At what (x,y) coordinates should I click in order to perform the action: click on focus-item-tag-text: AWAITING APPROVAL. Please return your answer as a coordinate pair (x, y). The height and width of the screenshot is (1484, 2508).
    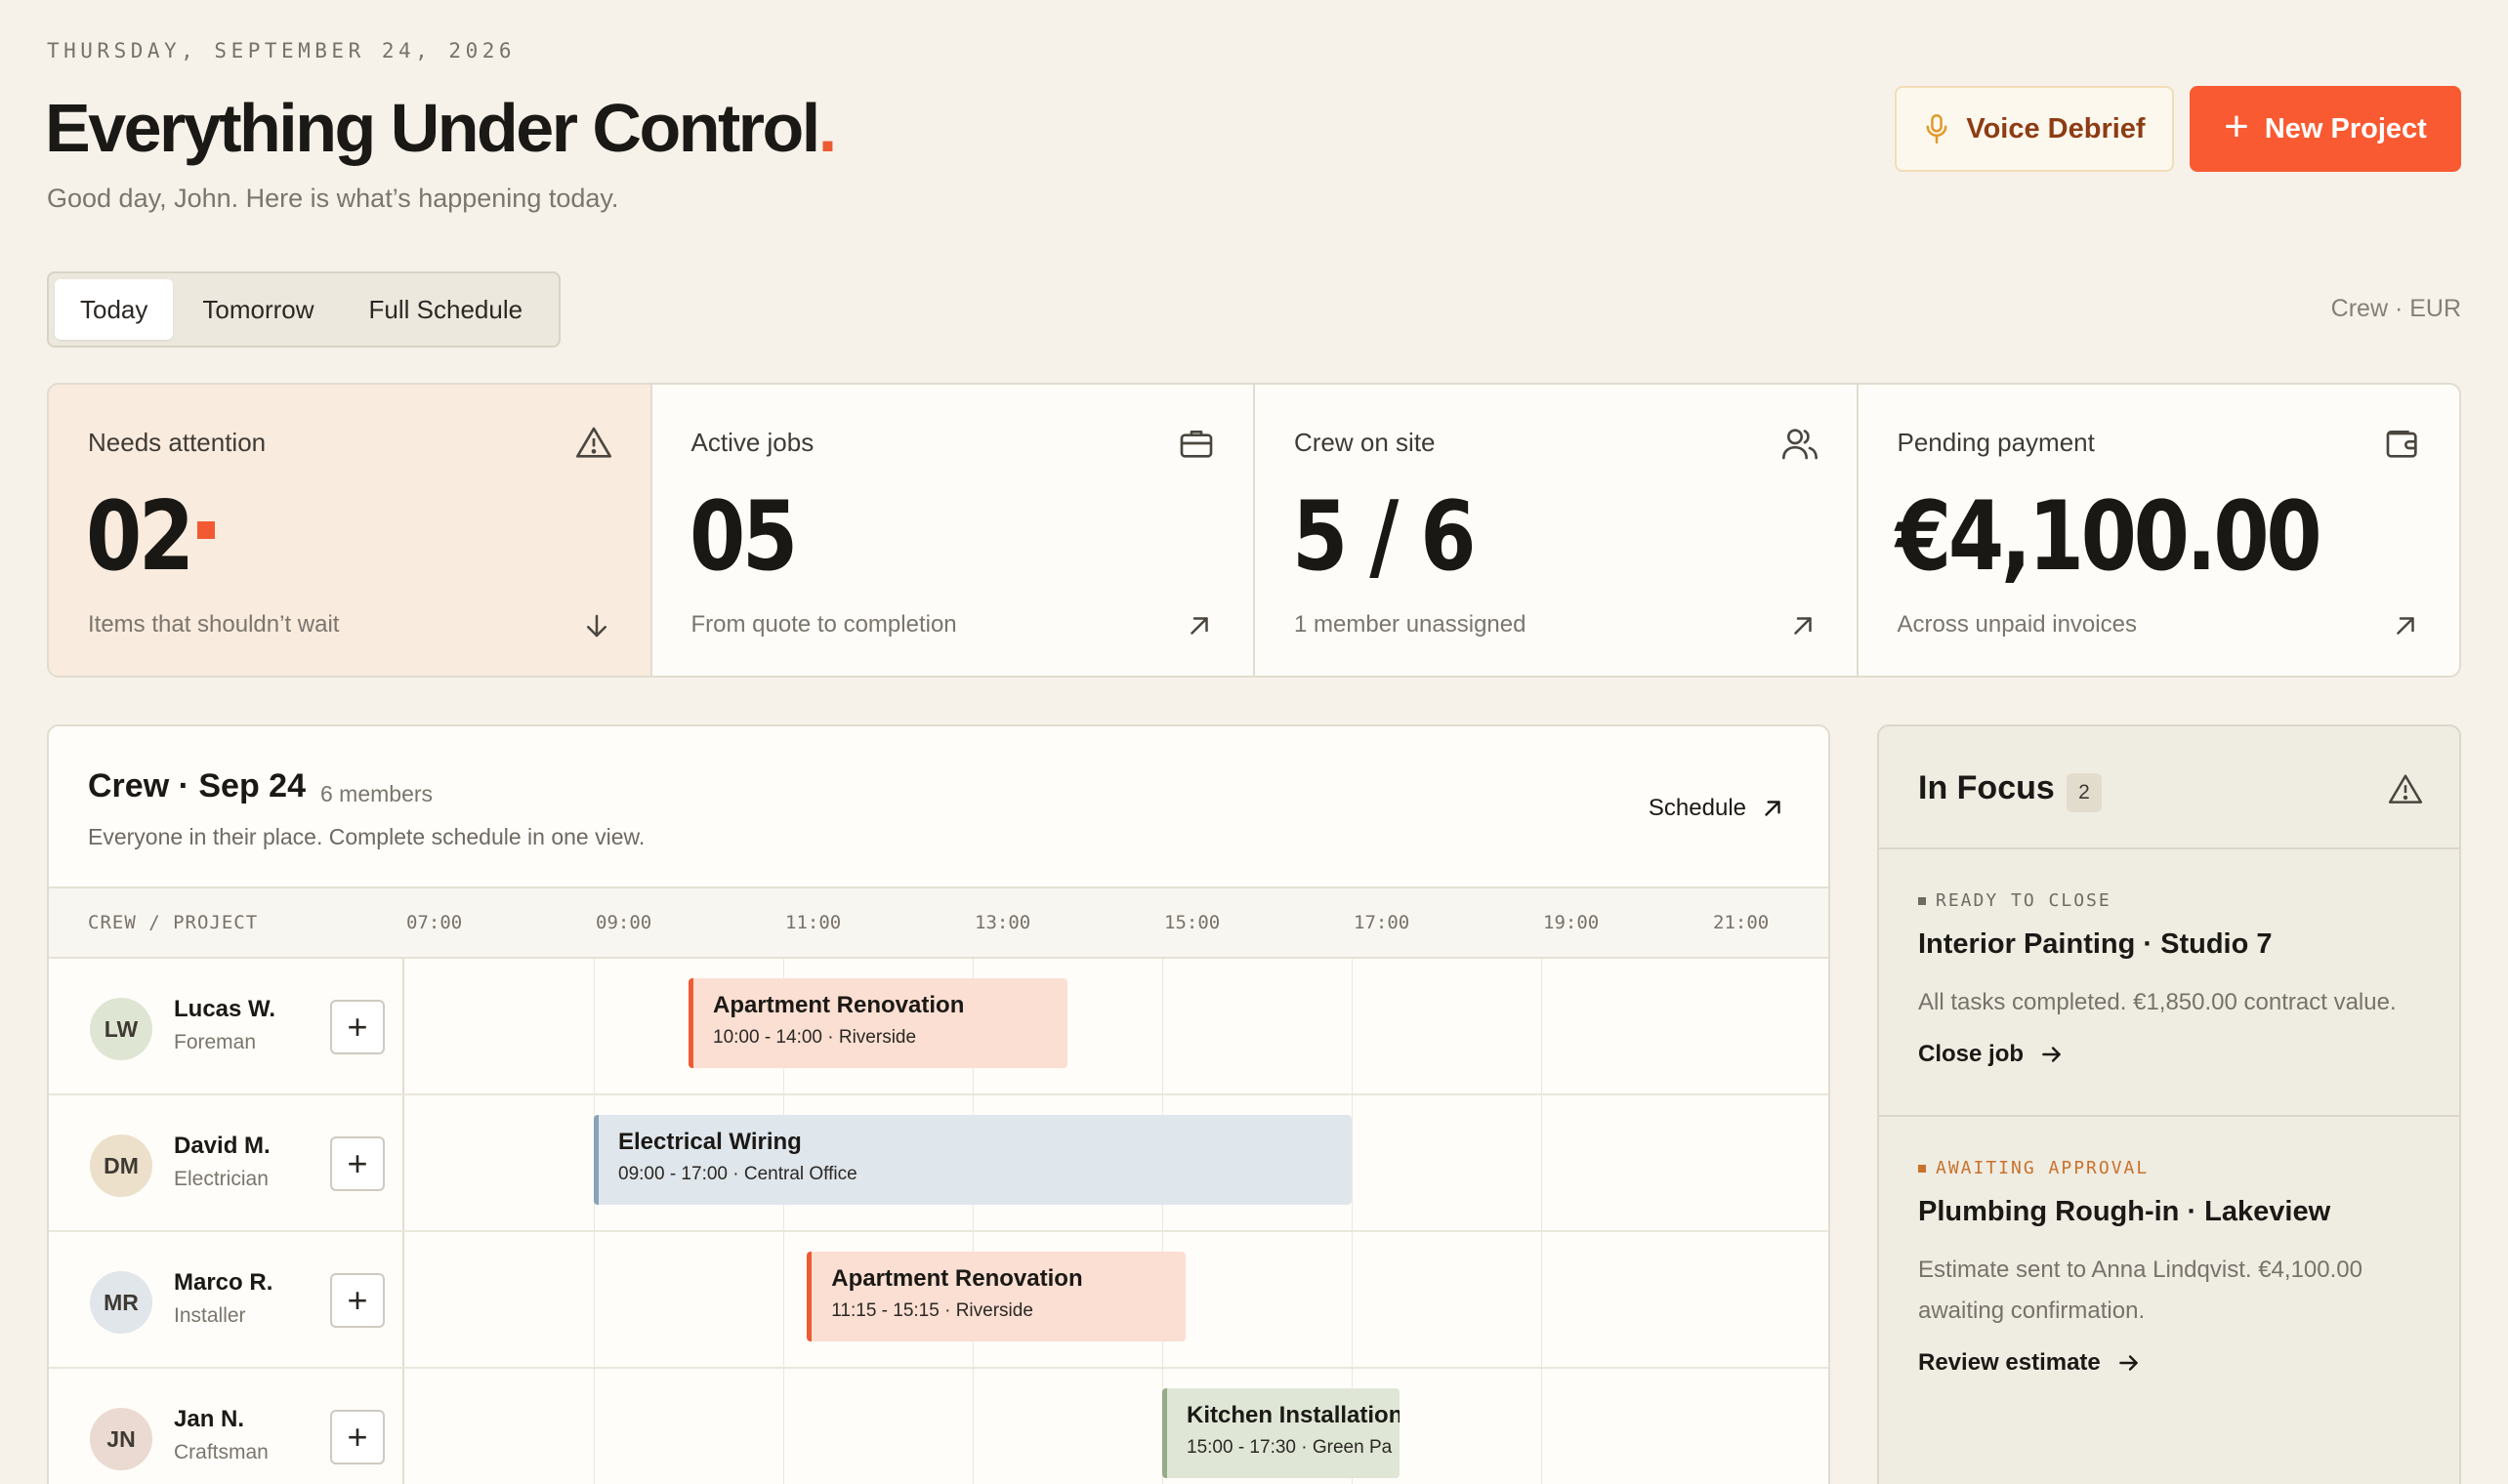
    Looking at the image, I should click on (2043, 1168).